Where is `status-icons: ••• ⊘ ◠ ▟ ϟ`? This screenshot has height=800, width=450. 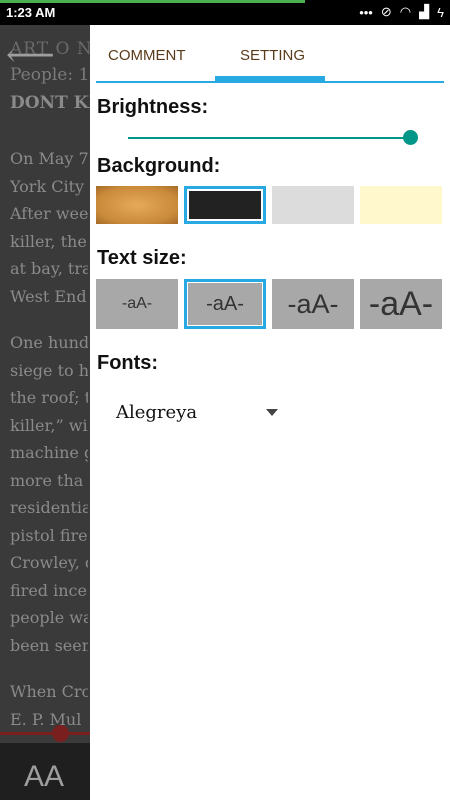
status-icons: ••• ⊘ ◠ ▟ ϟ is located at coordinates (401, 12).